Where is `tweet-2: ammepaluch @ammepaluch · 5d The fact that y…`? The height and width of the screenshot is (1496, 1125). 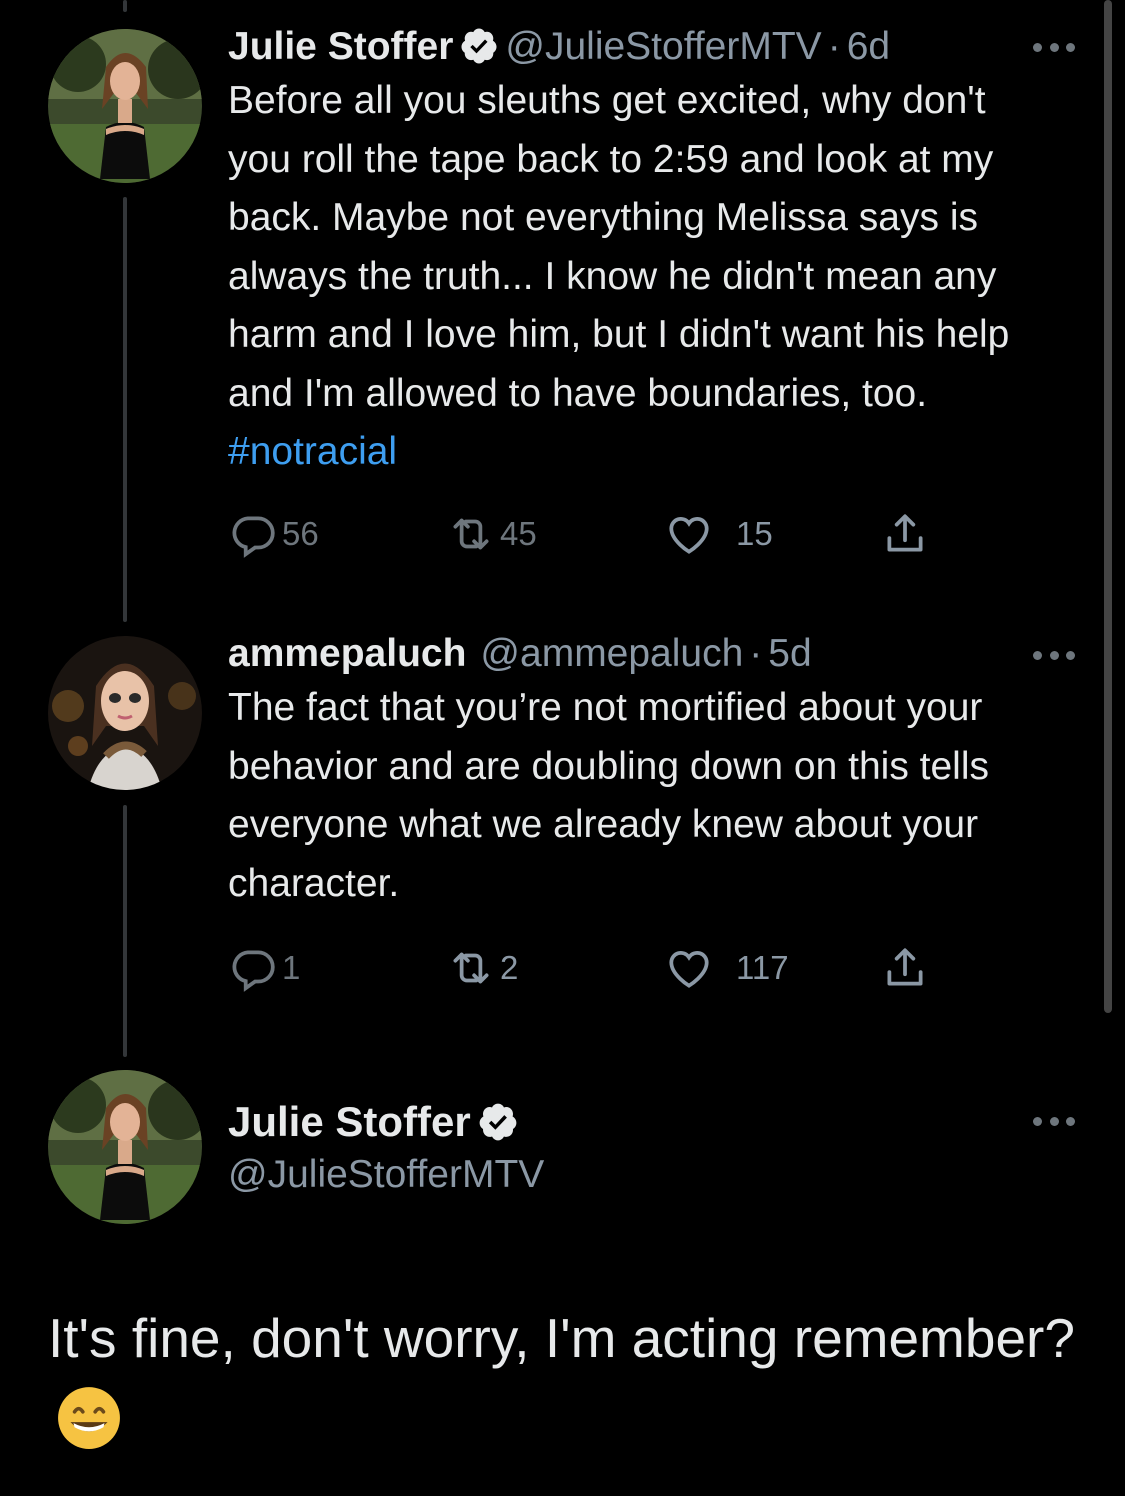
tweet-2: ammepaluch @ammepaluch · 5d The fact that y… is located at coordinates (643, 771).